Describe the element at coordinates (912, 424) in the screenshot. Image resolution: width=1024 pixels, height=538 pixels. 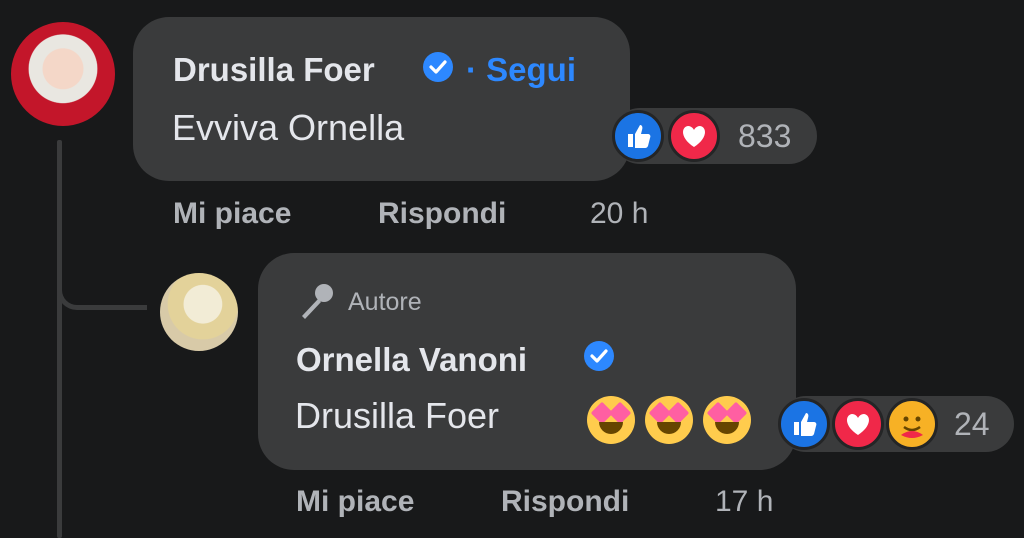
I see `care-reaction-icon` at that location.